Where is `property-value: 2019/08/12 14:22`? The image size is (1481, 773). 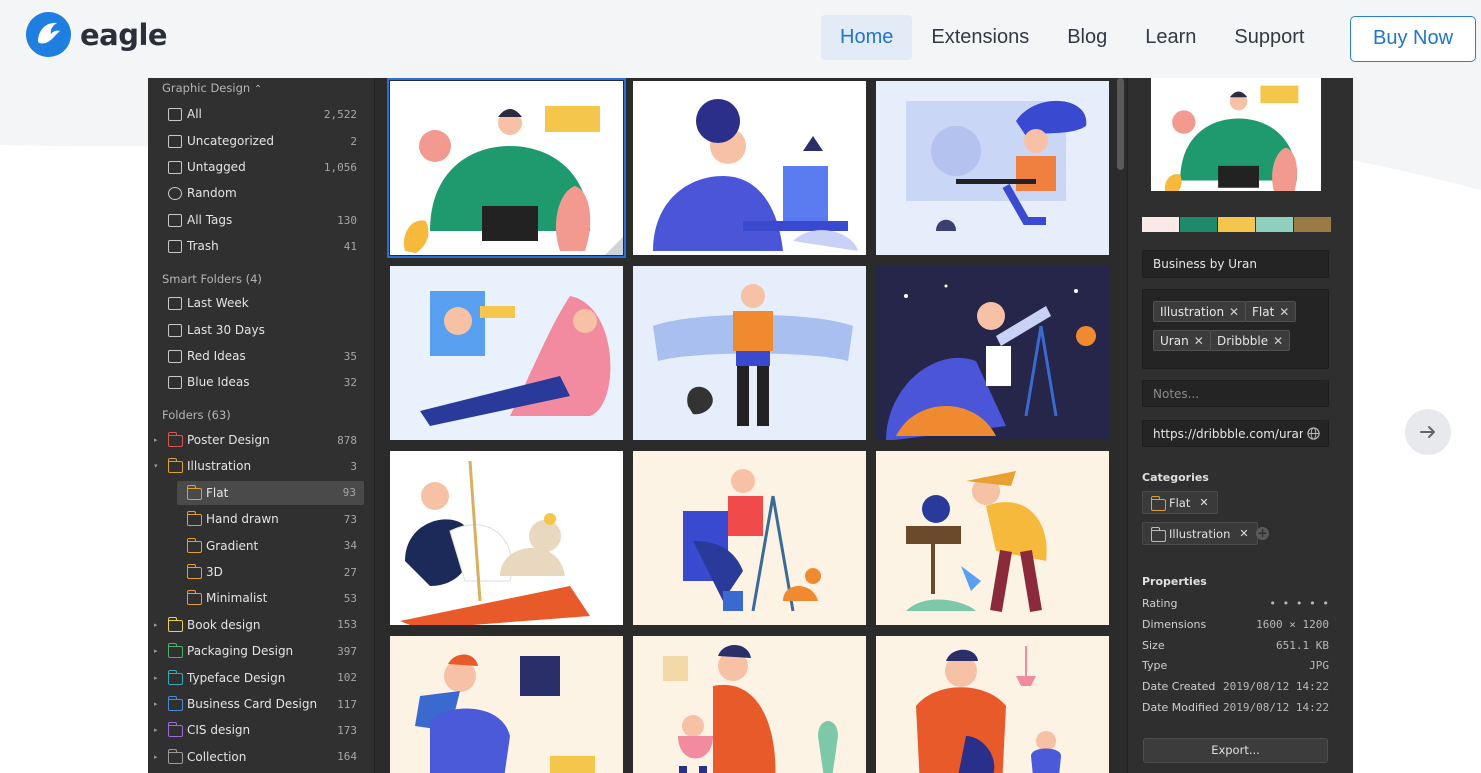 property-value: 2019/08/12 14:22 is located at coordinates (1276, 687).